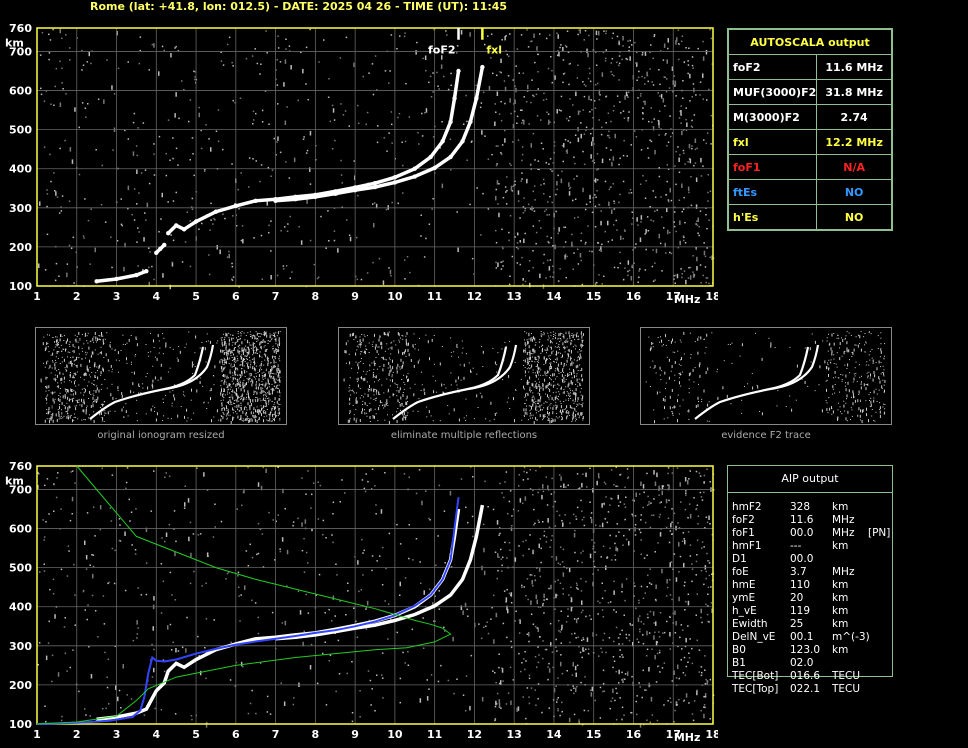 This screenshot has width=968, height=748. Describe the element at coordinates (800, 611) in the screenshot. I see `aip-param-value: 119` at that location.